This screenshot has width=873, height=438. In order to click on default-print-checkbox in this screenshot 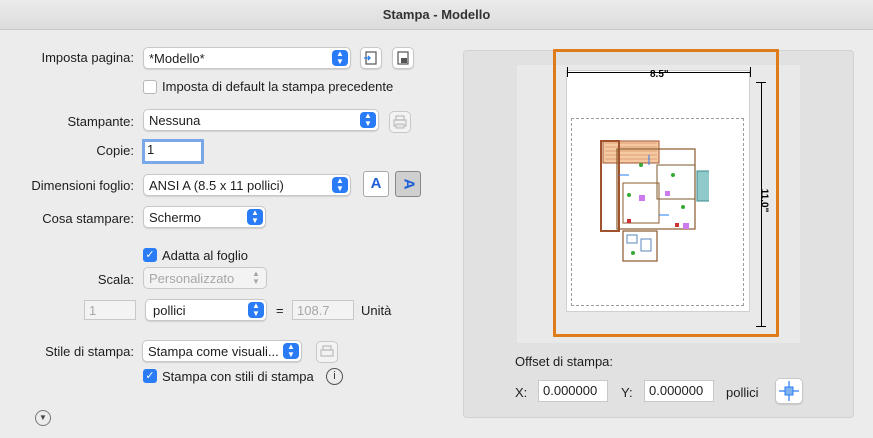, I will do `click(150, 87)`.